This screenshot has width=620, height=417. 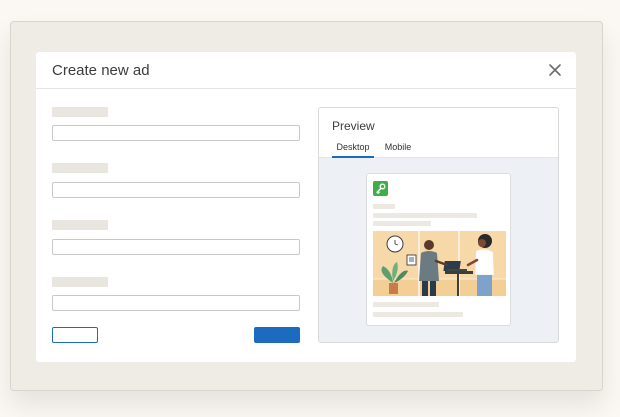 I want to click on ad-image, so click(x=439, y=263).